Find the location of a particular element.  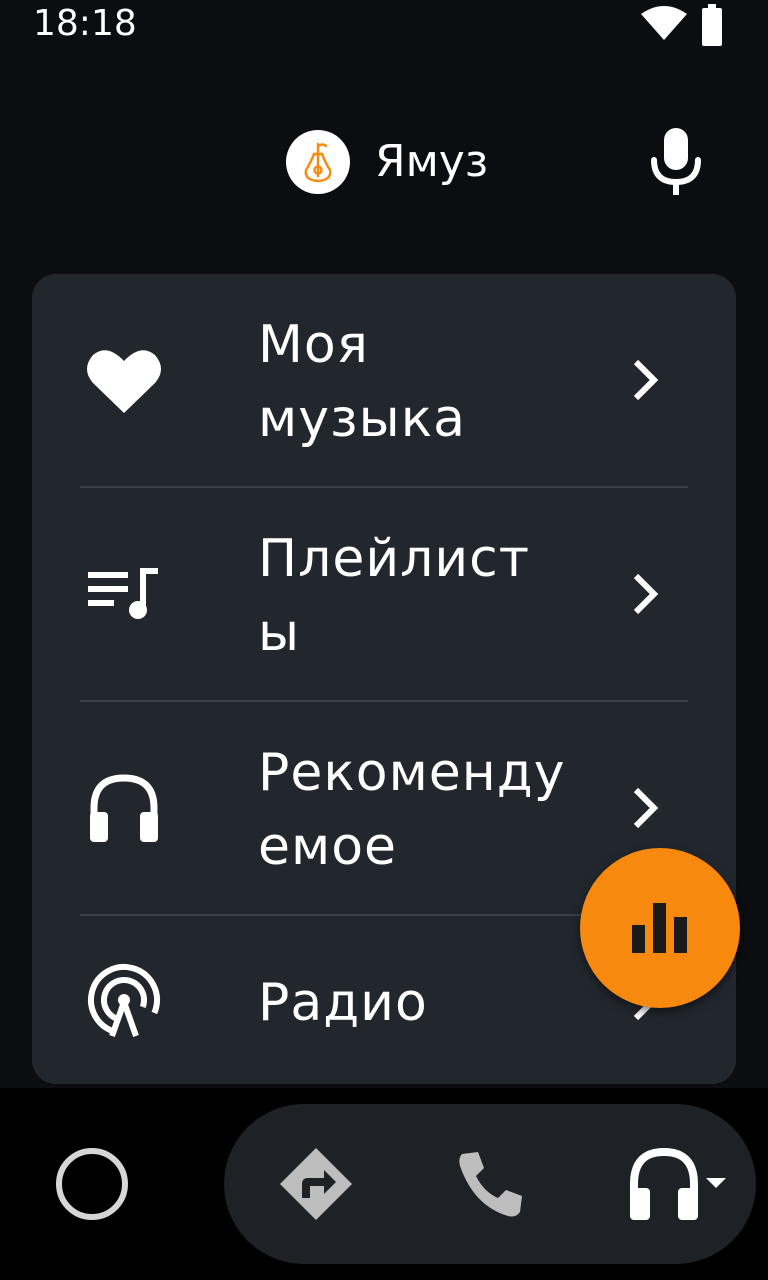

home-circle-icon is located at coordinates (92, 1184).